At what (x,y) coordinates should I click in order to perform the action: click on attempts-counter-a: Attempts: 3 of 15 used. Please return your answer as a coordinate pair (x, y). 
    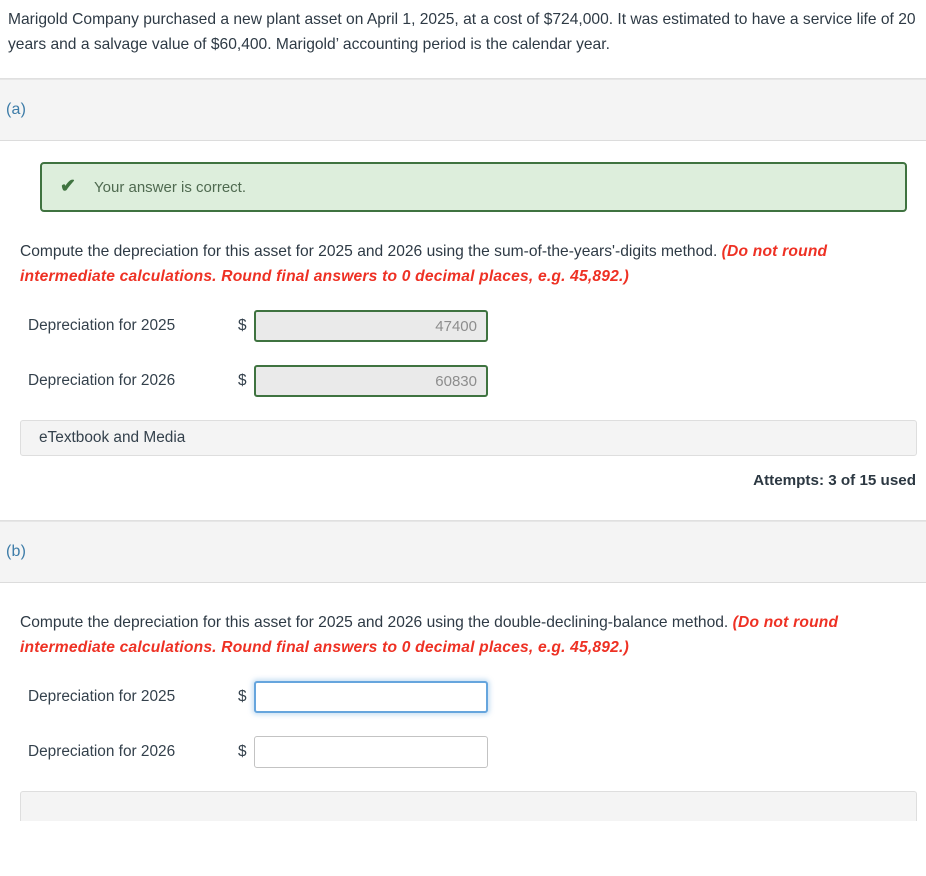
    Looking at the image, I should click on (834, 480).